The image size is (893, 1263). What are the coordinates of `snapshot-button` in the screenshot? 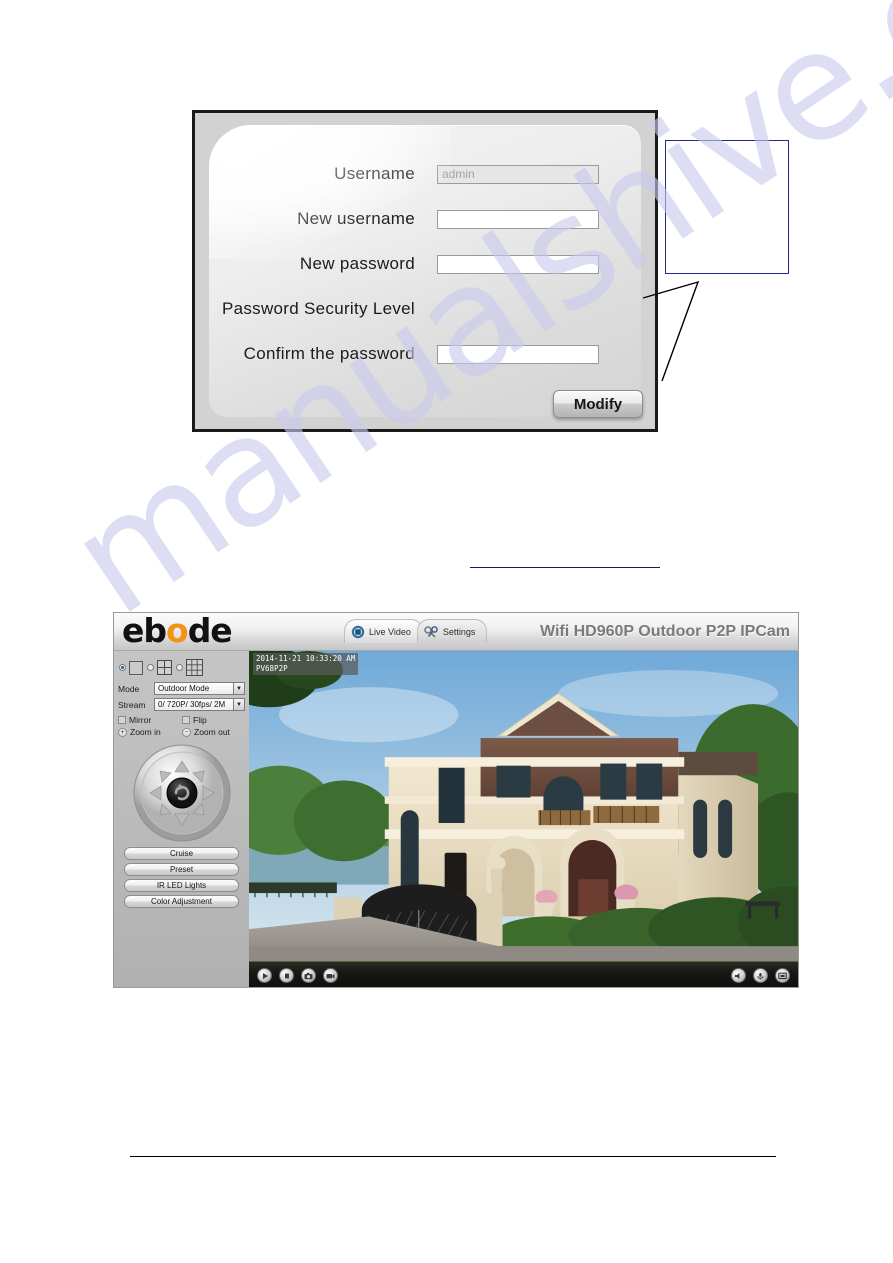 It's located at (308, 975).